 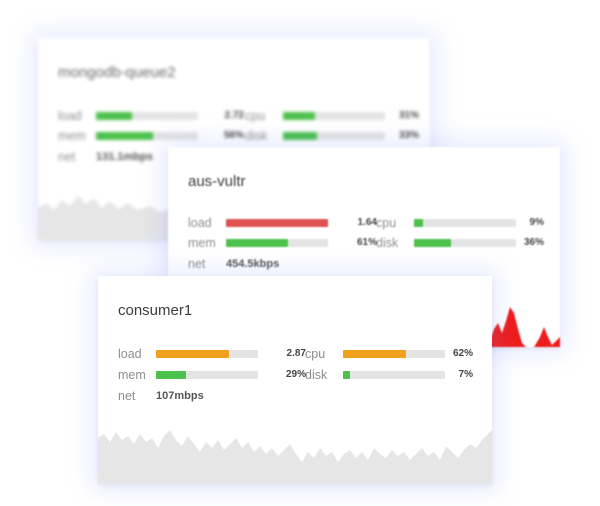 I want to click on sparkline-spikes, so click(x=524, y=327).